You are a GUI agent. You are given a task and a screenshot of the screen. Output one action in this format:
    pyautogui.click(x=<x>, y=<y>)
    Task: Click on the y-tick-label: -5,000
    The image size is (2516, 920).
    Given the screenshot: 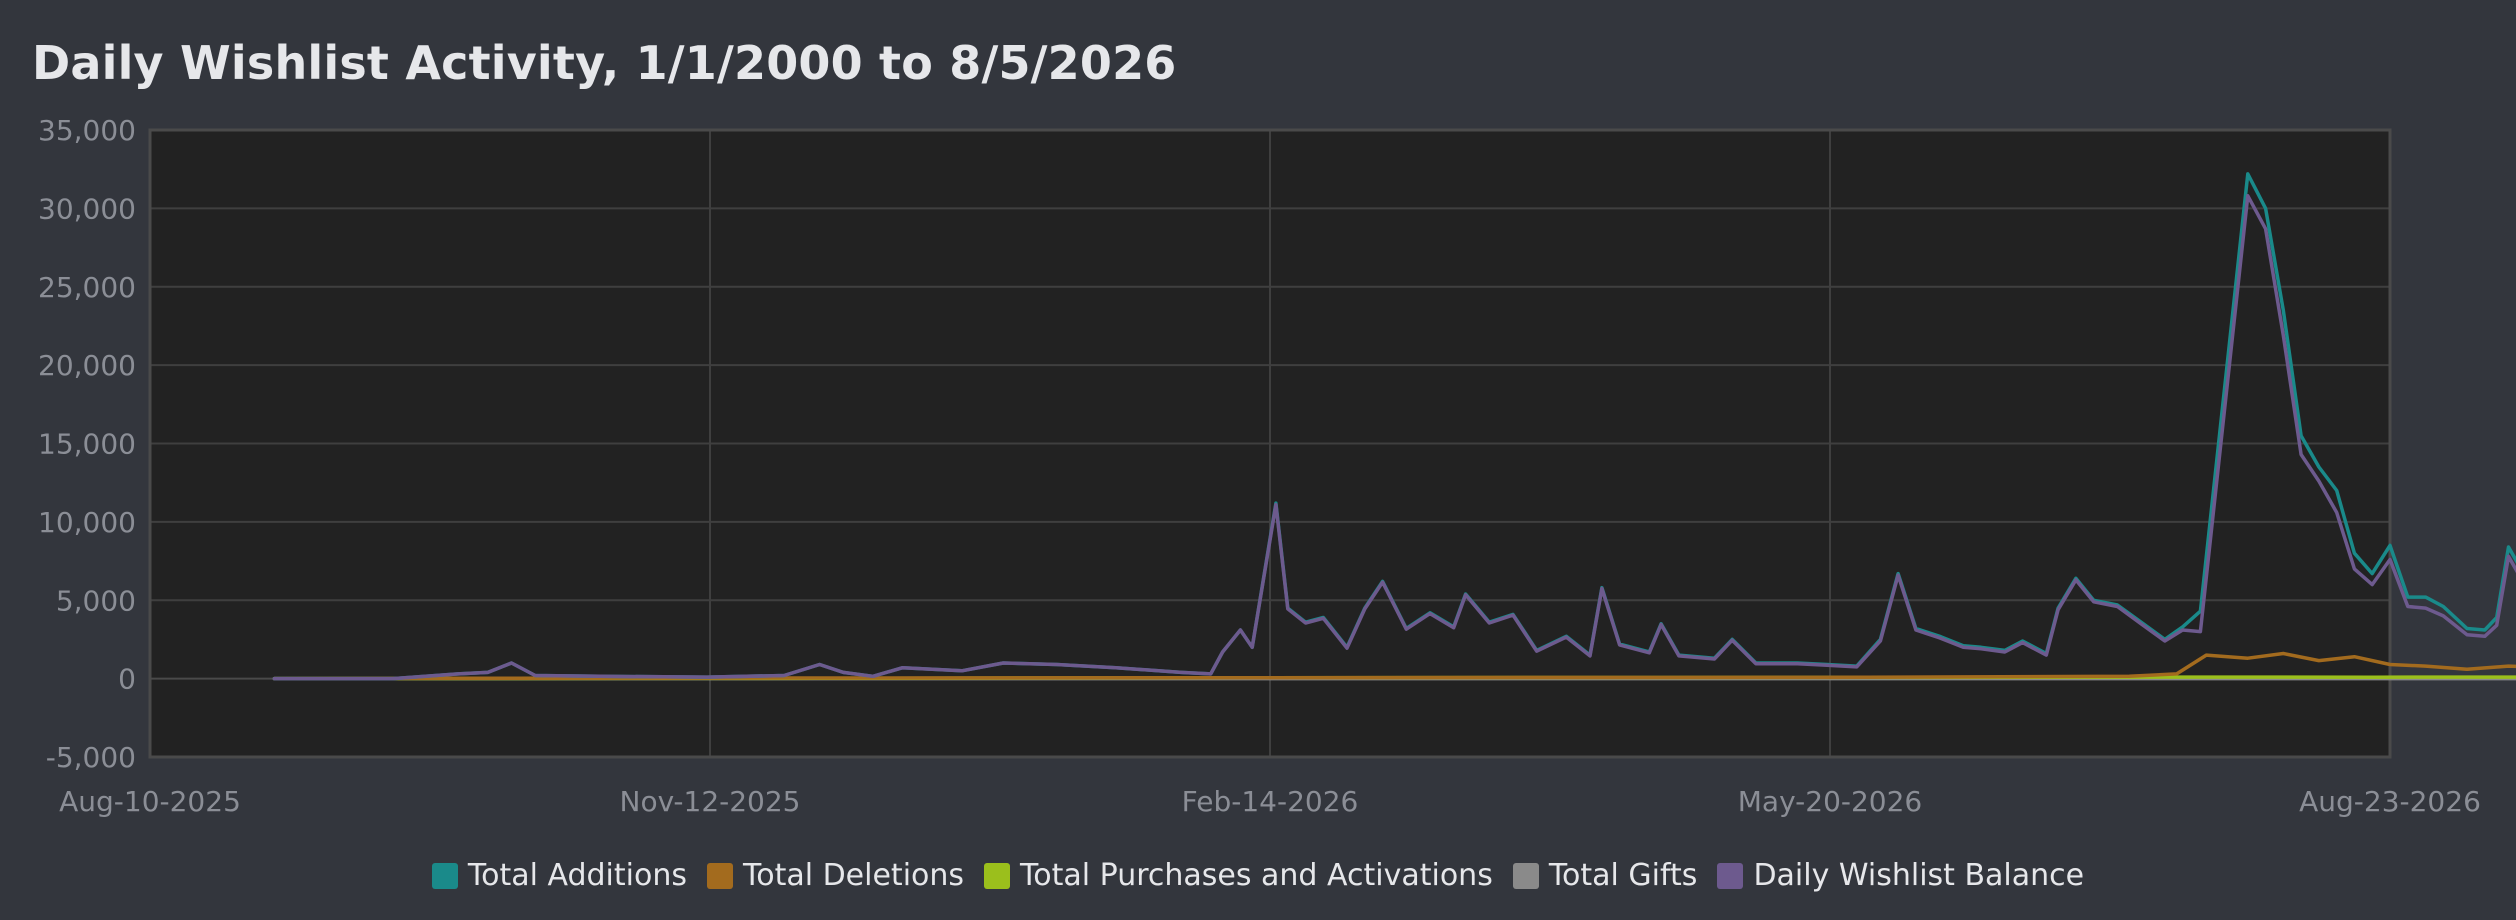 What is the action you would take?
    pyautogui.click(x=91, y=757)
    